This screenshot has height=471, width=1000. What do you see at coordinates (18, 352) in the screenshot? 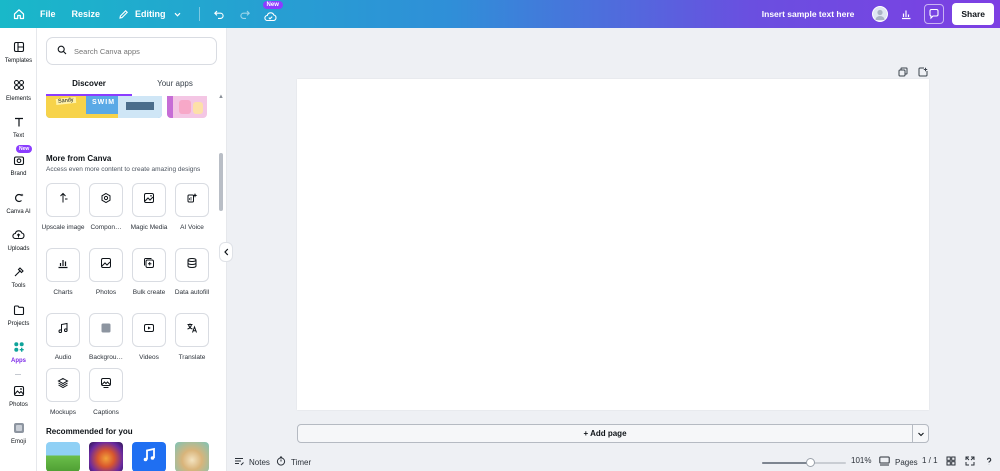
I see `rail-item-apps: Apps` at bounding box center [18, 352].